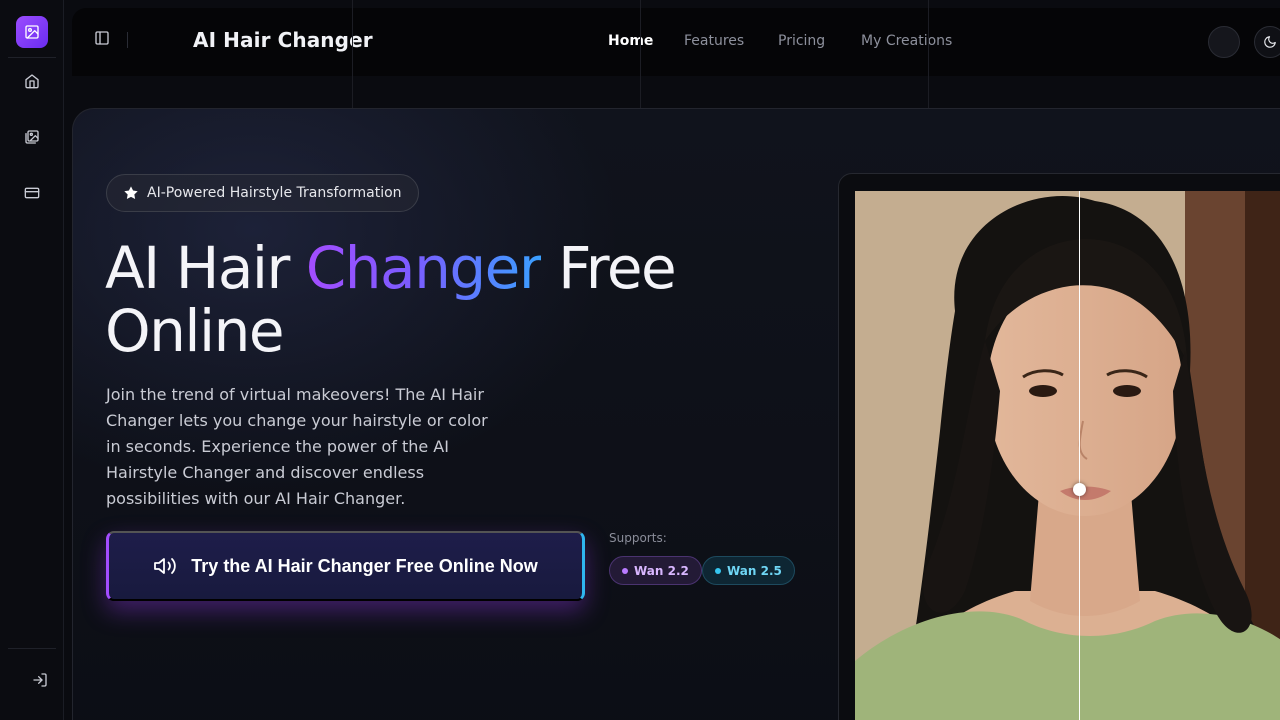 This screenshot has height=720, width=1280. What do you see at coordinates (1270, 42) in the screenshot?
I see `moon-icon` at bounding box center [1270, 42].